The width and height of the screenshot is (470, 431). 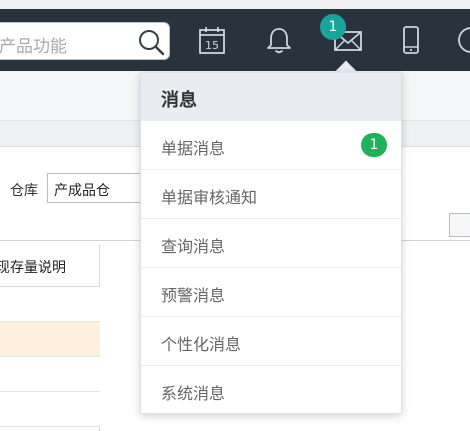 What do you see at coordinates (463, 40) in the screenshot?
I see `help-icon` at bounding box center [463, 40].